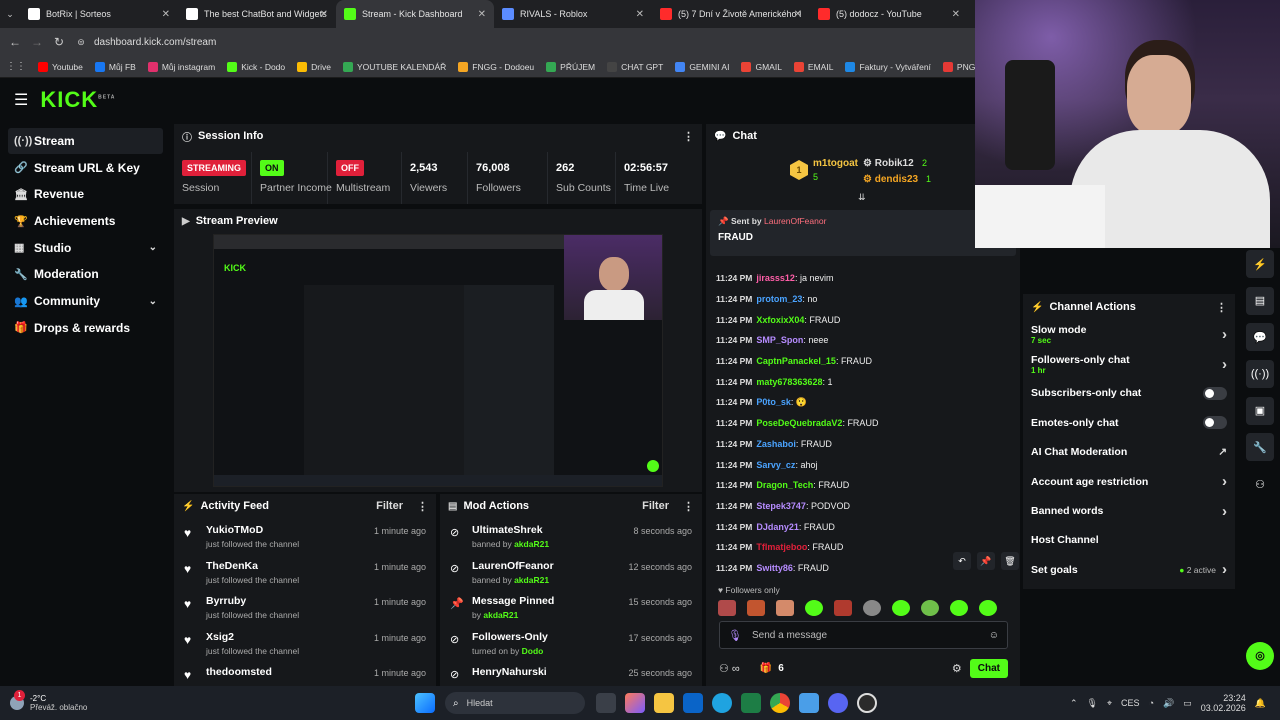  I want to click on reply-icon: ↶, so click(962, 561).